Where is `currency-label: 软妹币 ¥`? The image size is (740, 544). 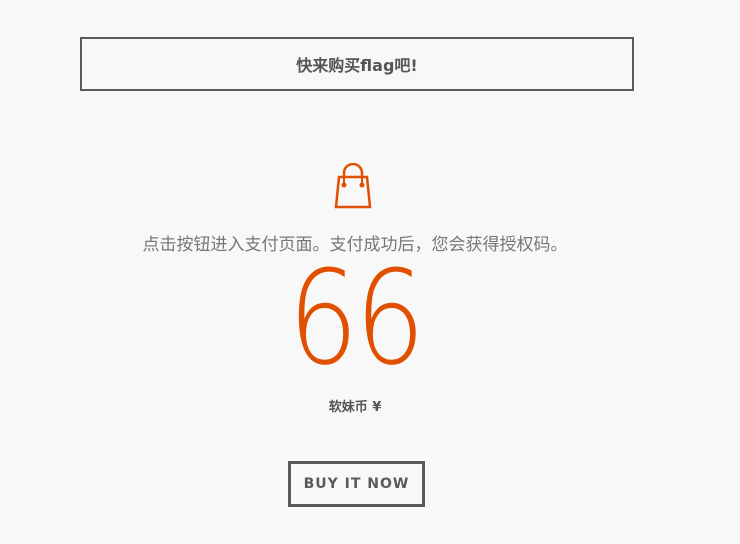
currency-label: 软妹币 ¥ is located at coordinates (355, 407).